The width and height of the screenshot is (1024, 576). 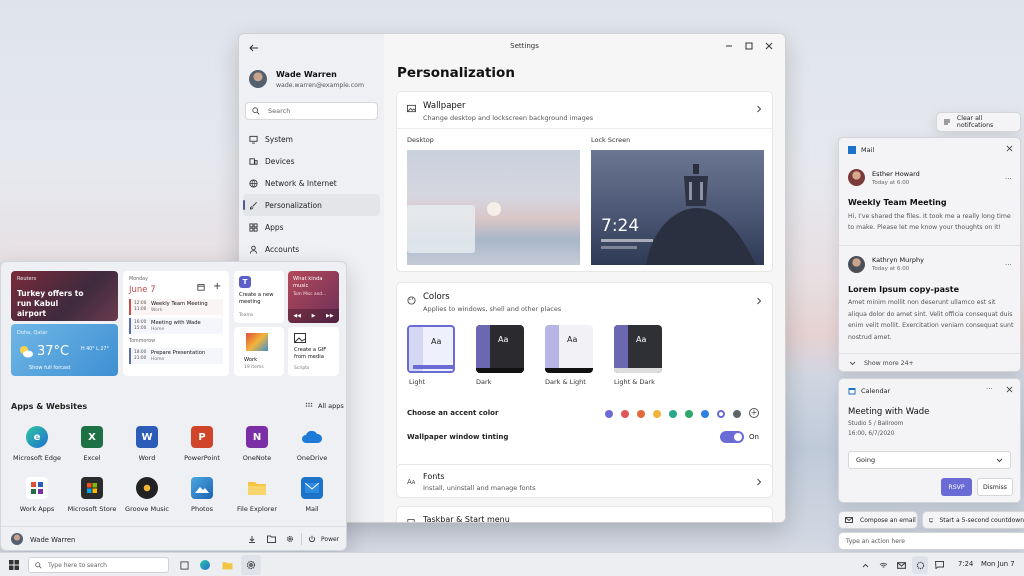 What do you see at coordinates (500, 349) in the screenshot?
I see `theme-dark-option: Aa` at bounding box center [500, 349].